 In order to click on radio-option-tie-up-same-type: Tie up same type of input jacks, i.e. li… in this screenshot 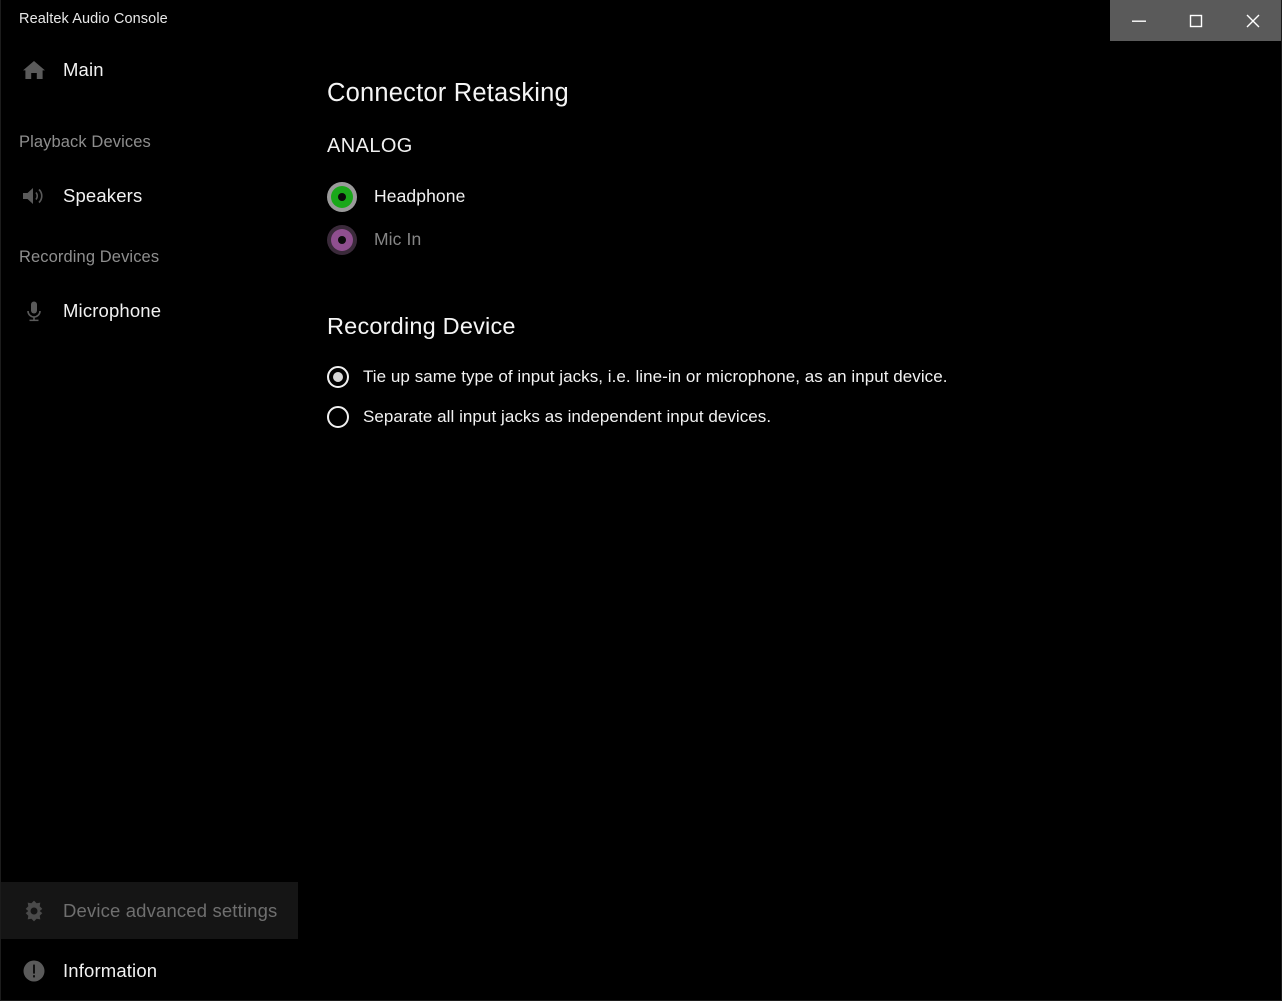, I will do `click(777, 377)`.